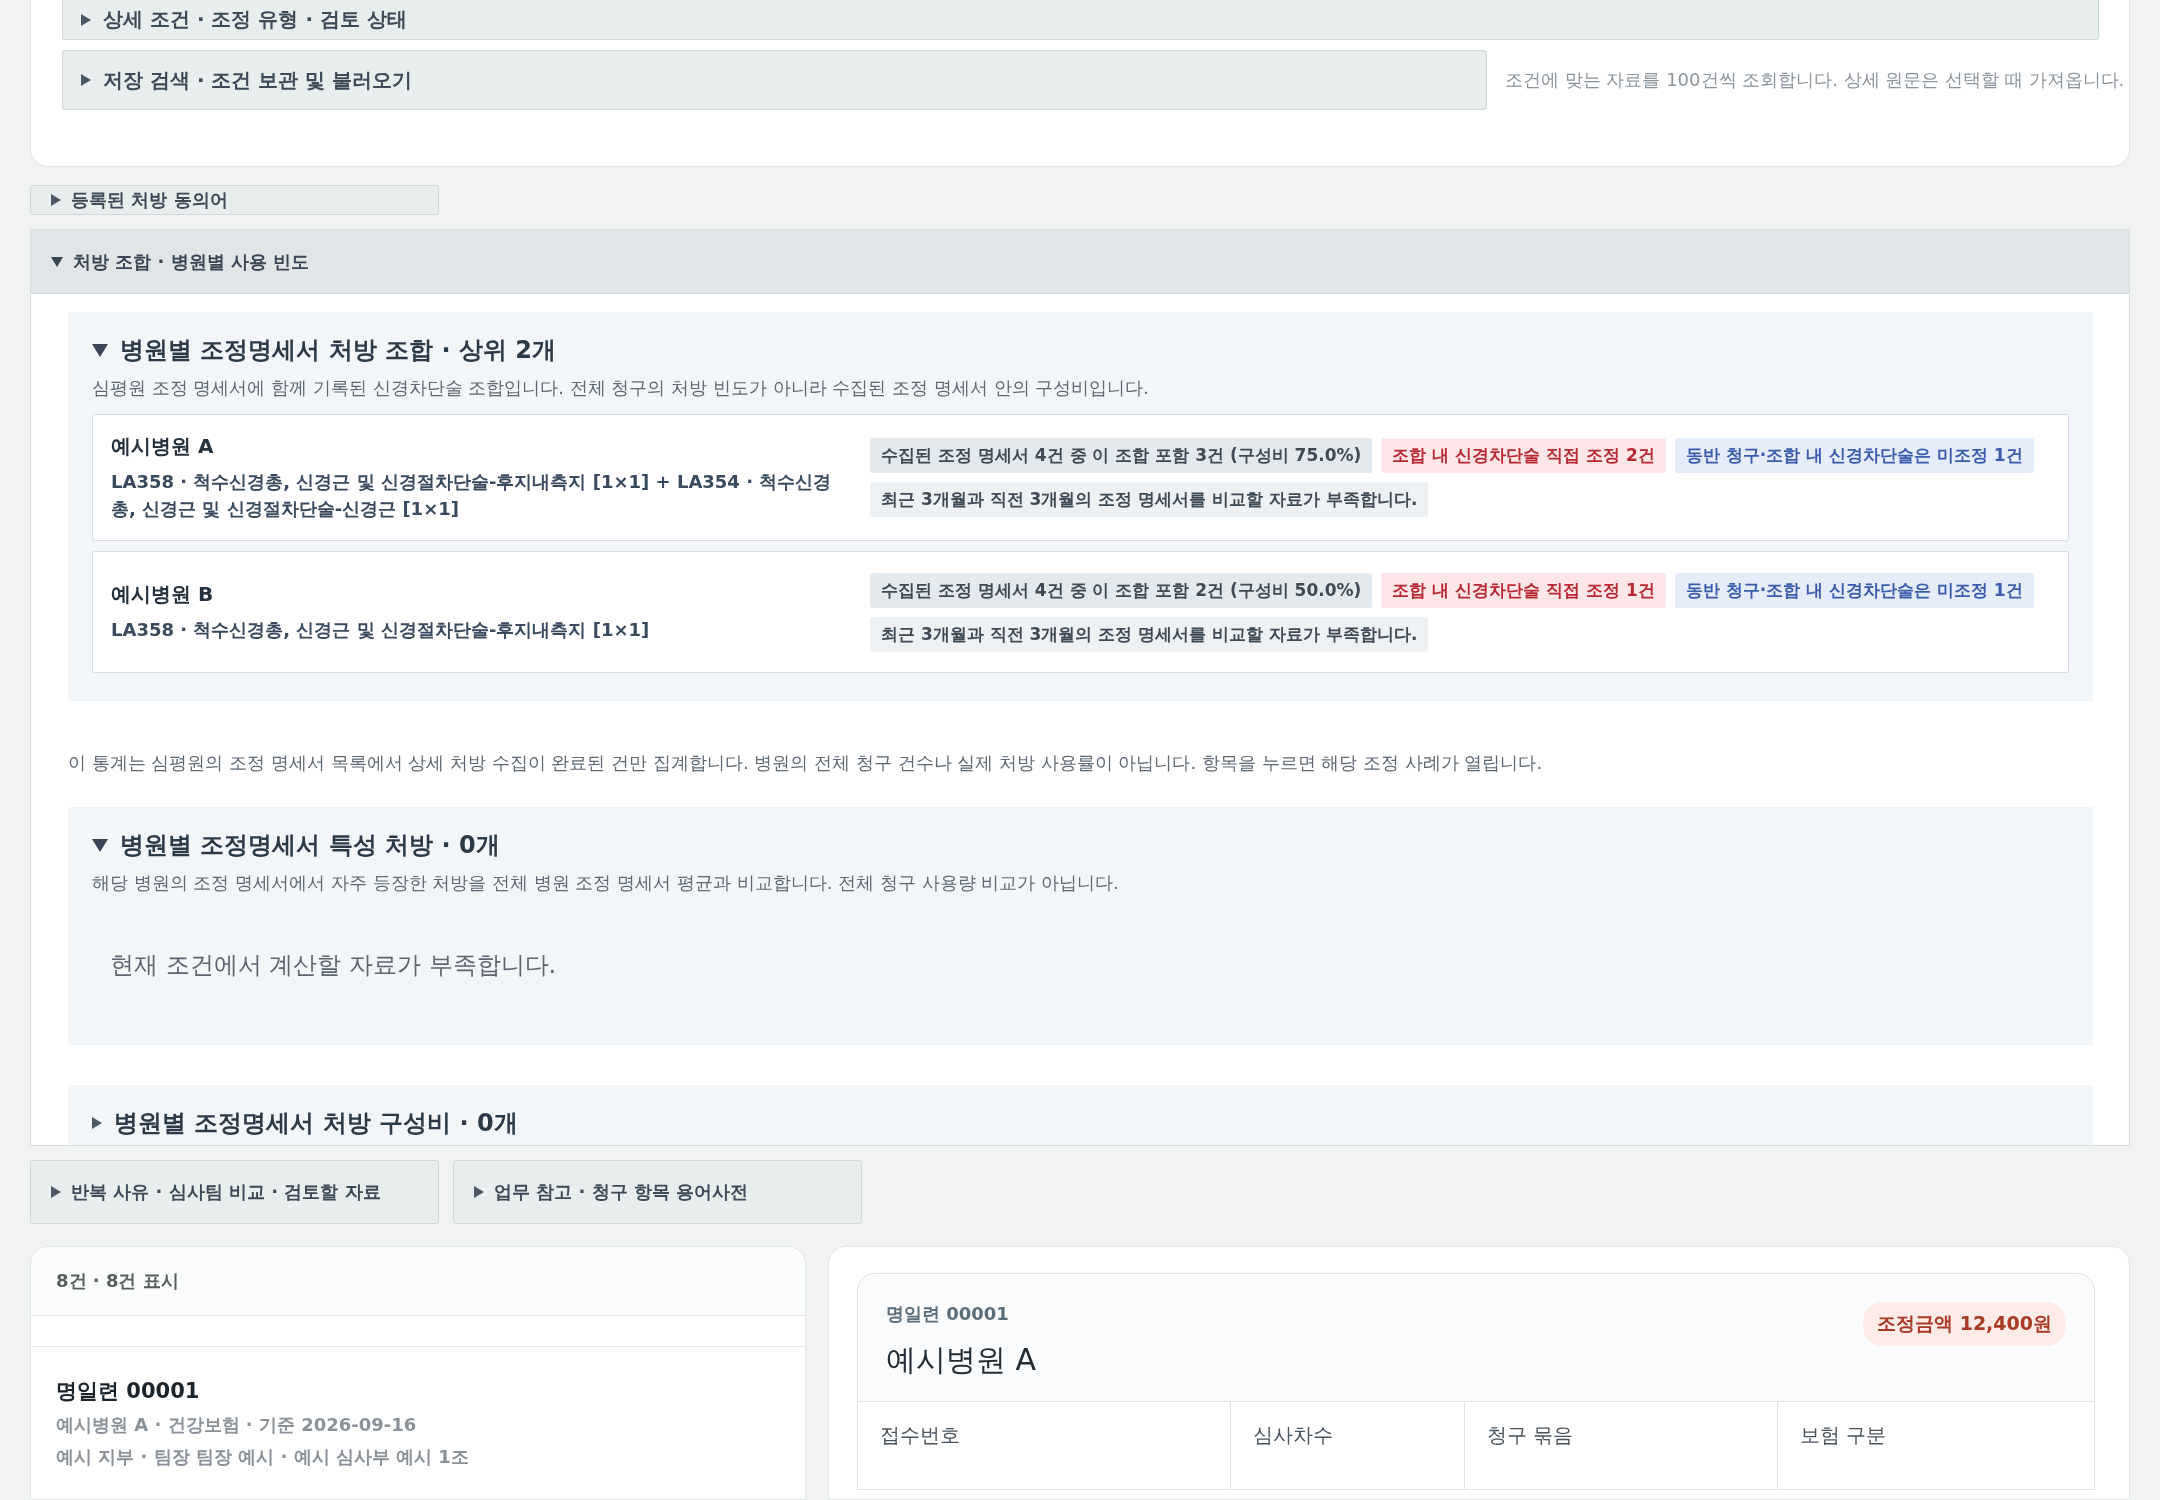 Image resolution: width=2160 pixels, height=1500 pixels. What do you see at coordinates (1523, 590) in the screenshot?
I see `stat-tag: 조합 내 신경차단술 직접 조정 1건` at bounding box center [1523, 590].